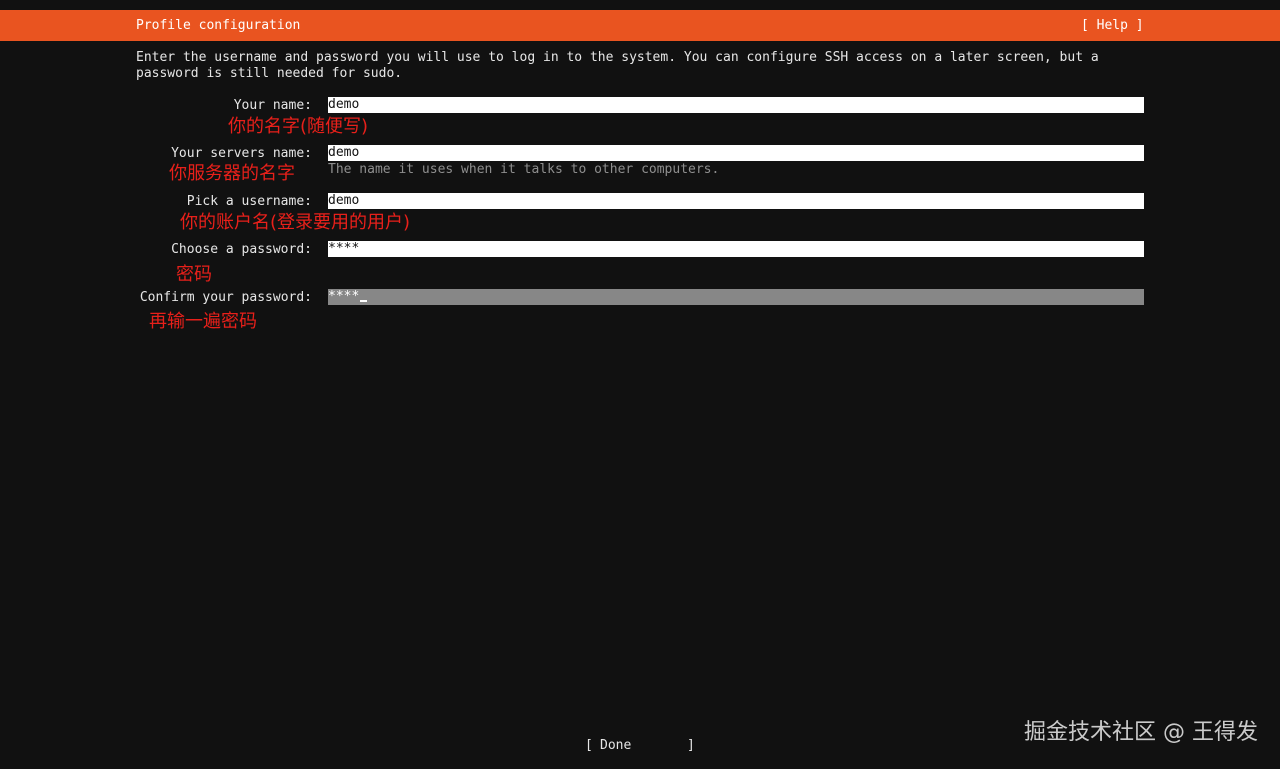 The width and height of the screenshot is (1280, 769). What do you see at coordinates (225, 297) in the screenshot?
I see `confirm-password-label: Confirm your password:` at bounding box center [225, 297].